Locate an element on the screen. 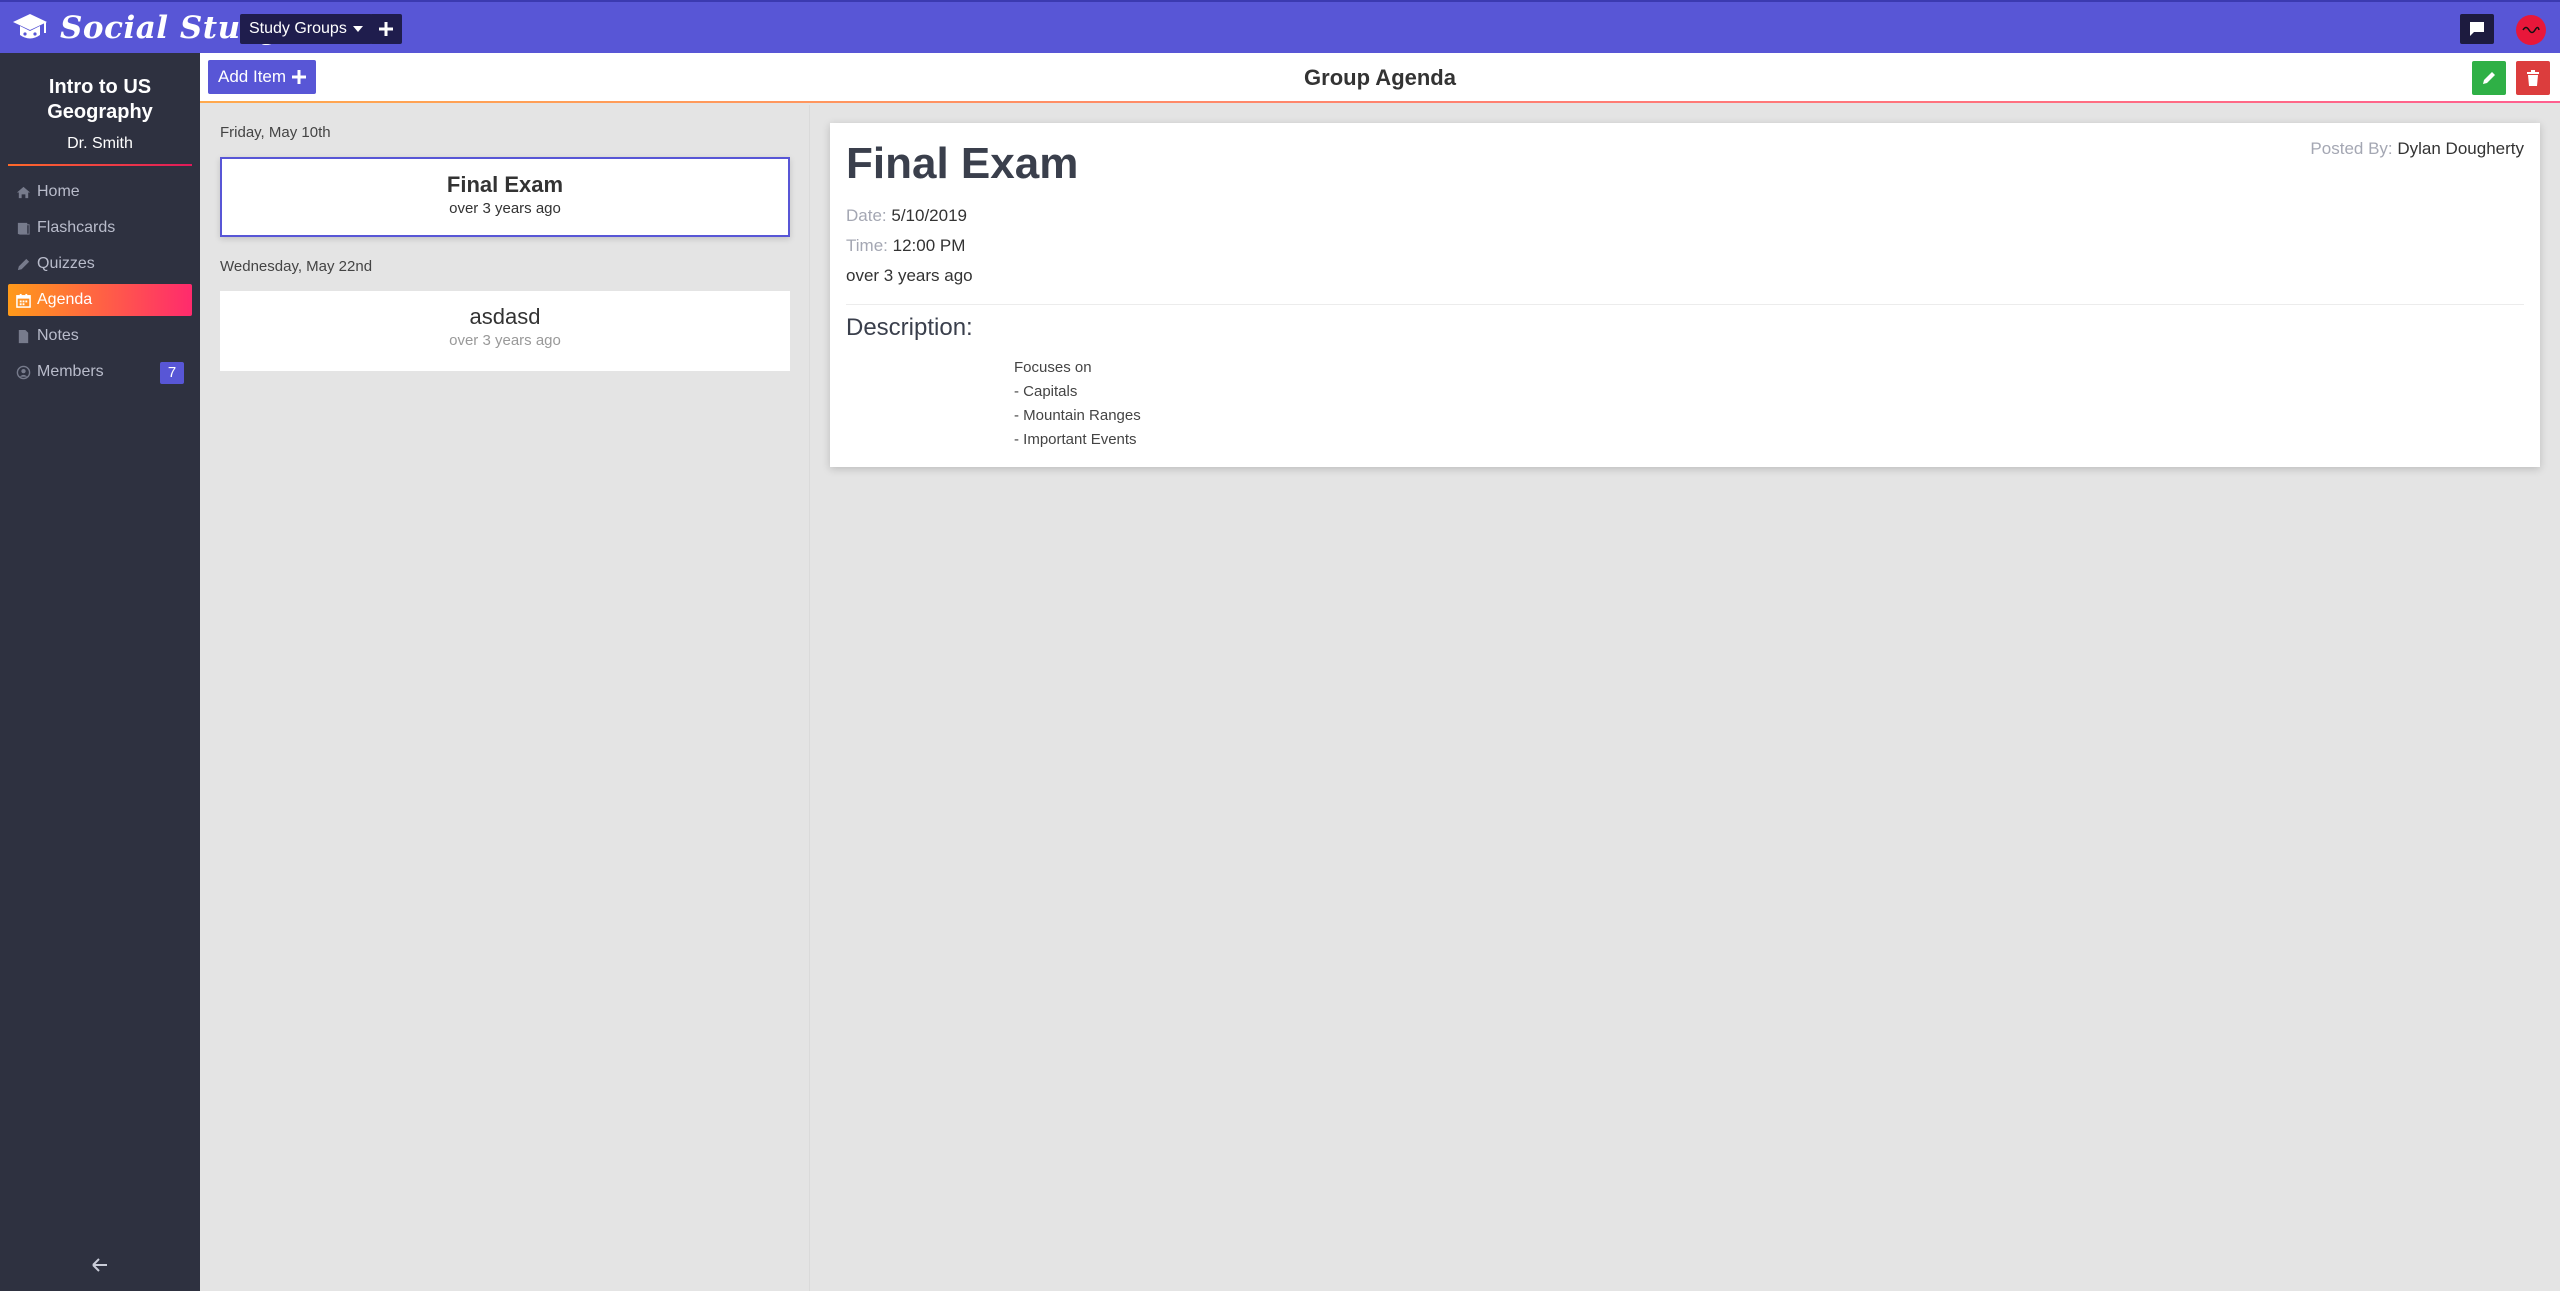 Image resolution: width=2560 pixels, height=1291 pixels. agenda-date-label: Friday, May 10th is located at coordinates (275, 132).